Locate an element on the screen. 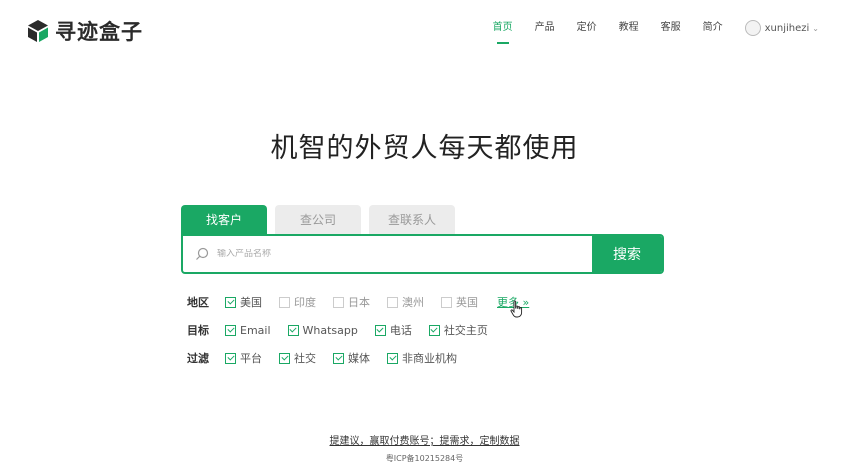  option-label: 非商业机构 is located at coordinates (429, 358).